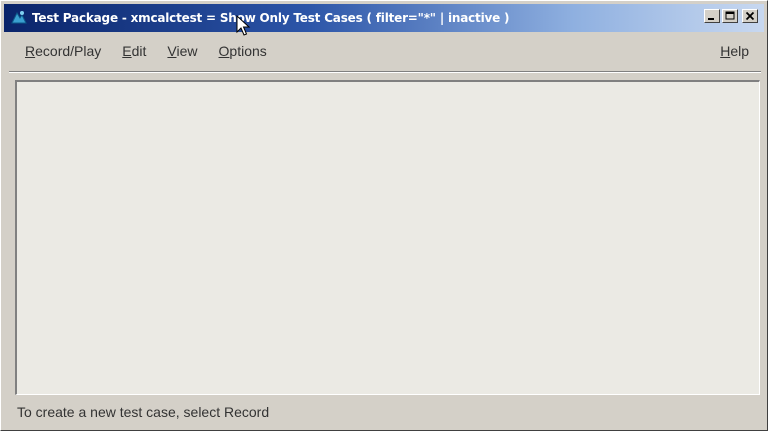 The height and width of the screenshot is (431, 768). Describe the element at coordinates (725, 51) in the screenshot. I see `menu-help-mnemonic: H` at that location.